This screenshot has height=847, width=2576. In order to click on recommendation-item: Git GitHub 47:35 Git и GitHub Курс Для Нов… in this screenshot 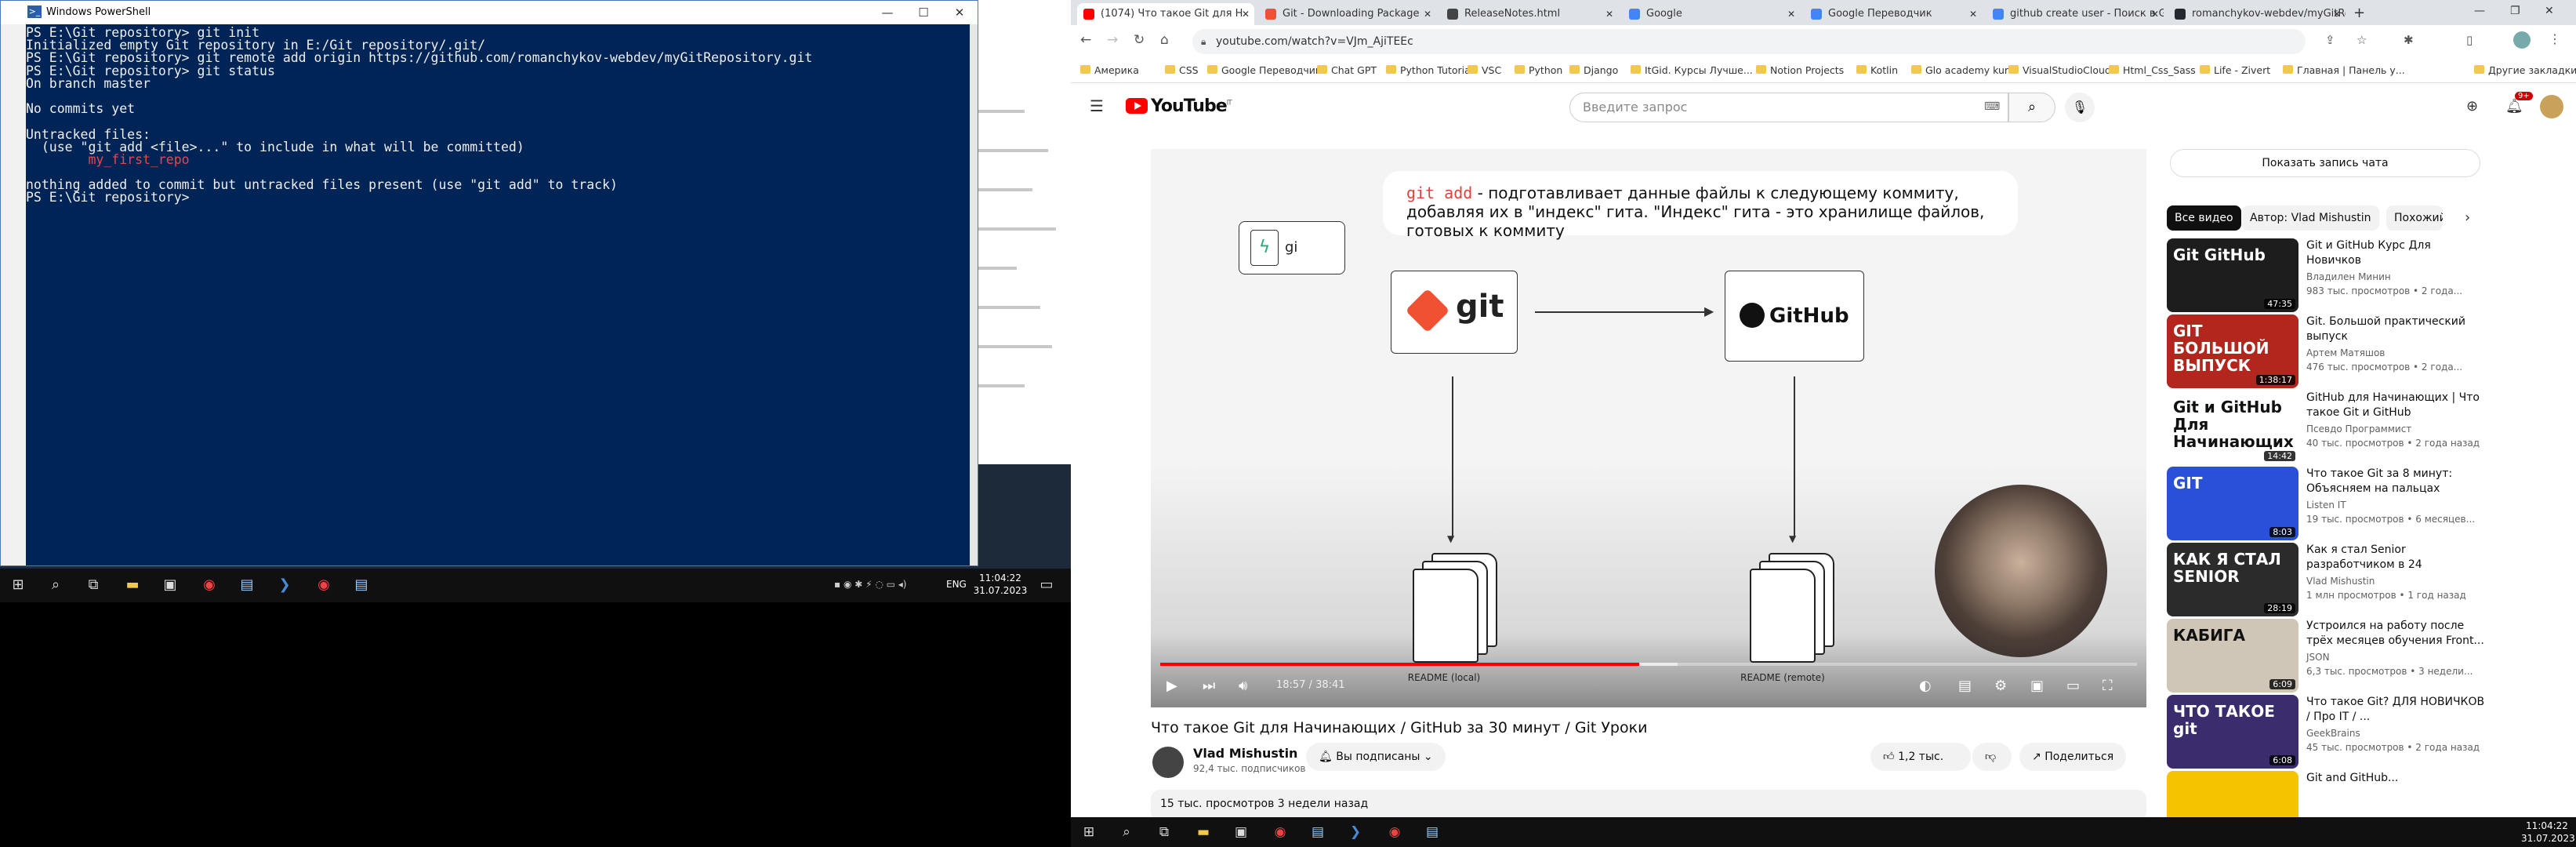, I will do `click(2329, 276)`.